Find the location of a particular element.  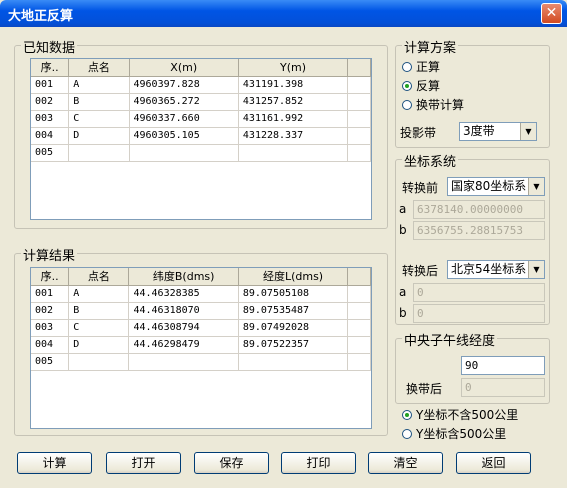

table-row: 001 A 4960397.828 431191.398 is located at coordinates (201, 85).